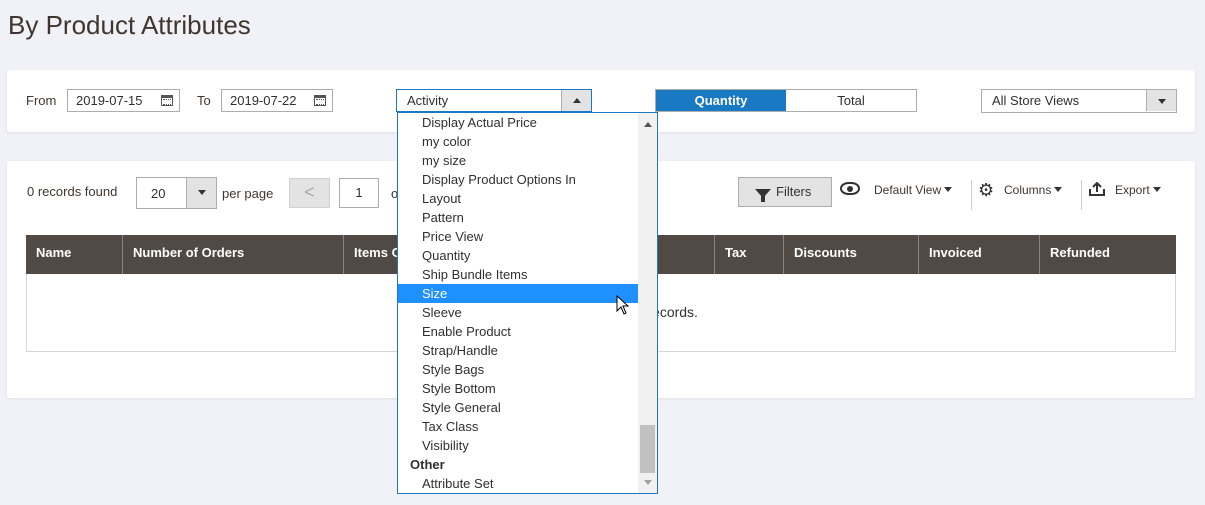 Image resolution: width=1205 pixels, height=505 pixels. What do you see at coordinates (648, 482) in the screenshot?
I see `scroll-down-icon` at bounding box center [648, 482].